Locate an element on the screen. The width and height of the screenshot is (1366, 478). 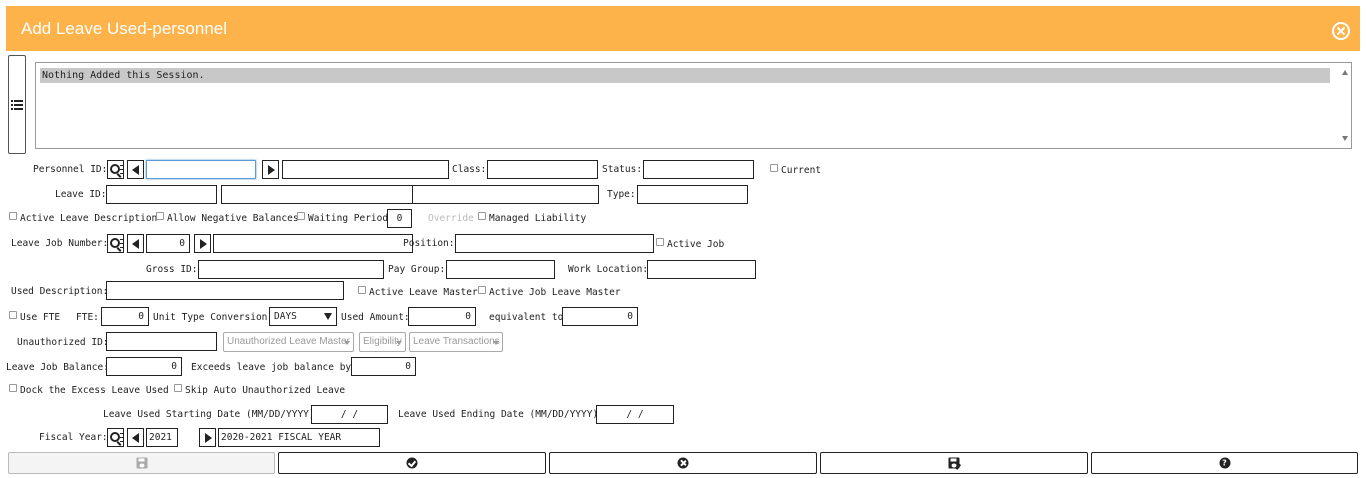
unauthorized-leave-master-label: Unauthorized Leave Master is located at coordinates (288, 341).